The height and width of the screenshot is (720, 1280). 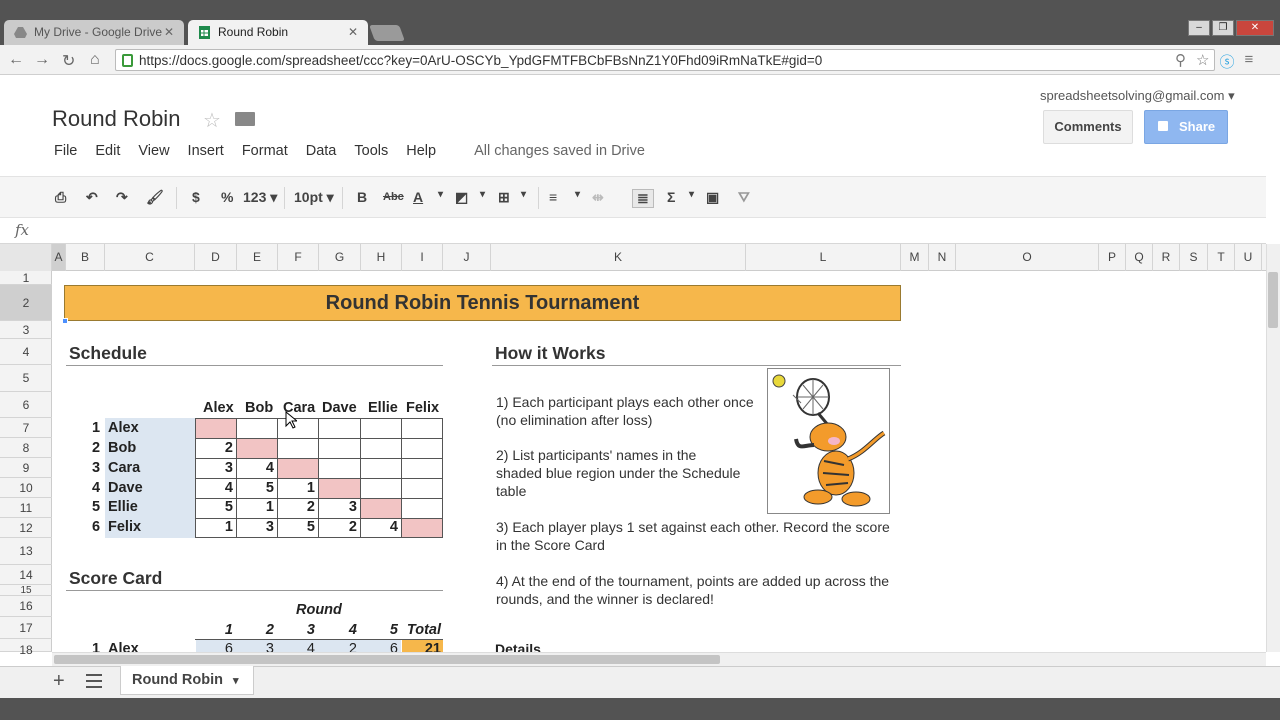 I want to click on font-size-select: 10pt ▾, so click(x=314, y=197).